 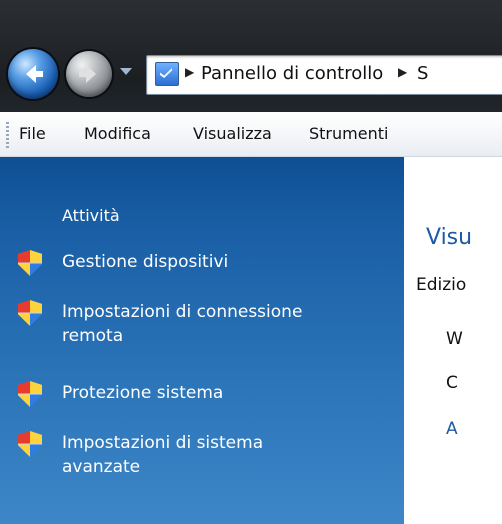 What do you see at coordinates (441, 285) in the screenshot?
I see `section-heading: Edizio` at bounding box center [441, 285].